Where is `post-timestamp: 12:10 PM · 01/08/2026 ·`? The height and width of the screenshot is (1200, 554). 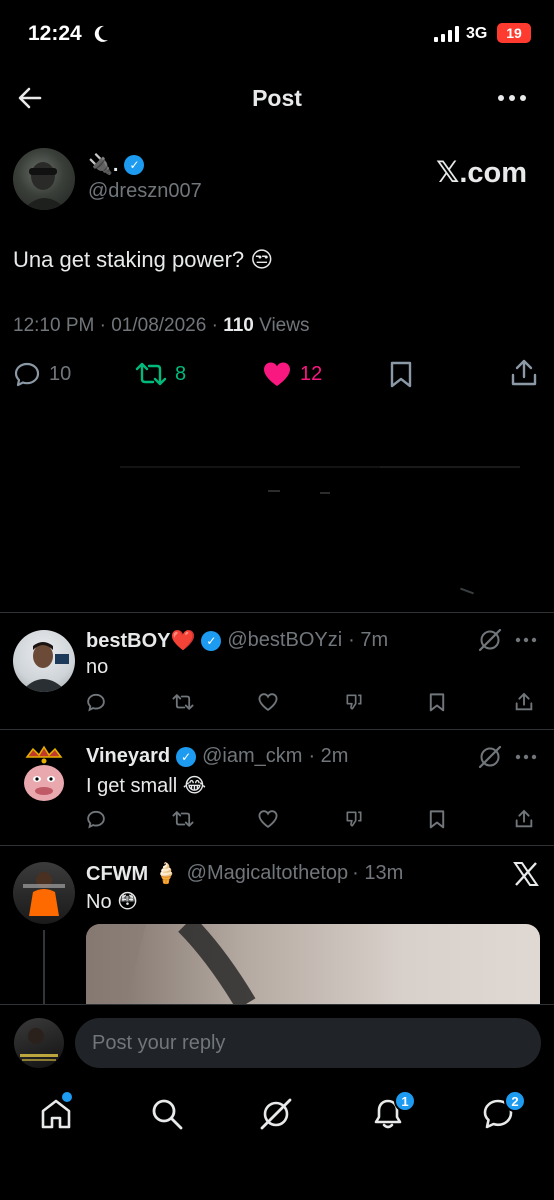
post-timestamp: 12:10 PM · 01/08/2026 · is located at coordinates (118, 325).